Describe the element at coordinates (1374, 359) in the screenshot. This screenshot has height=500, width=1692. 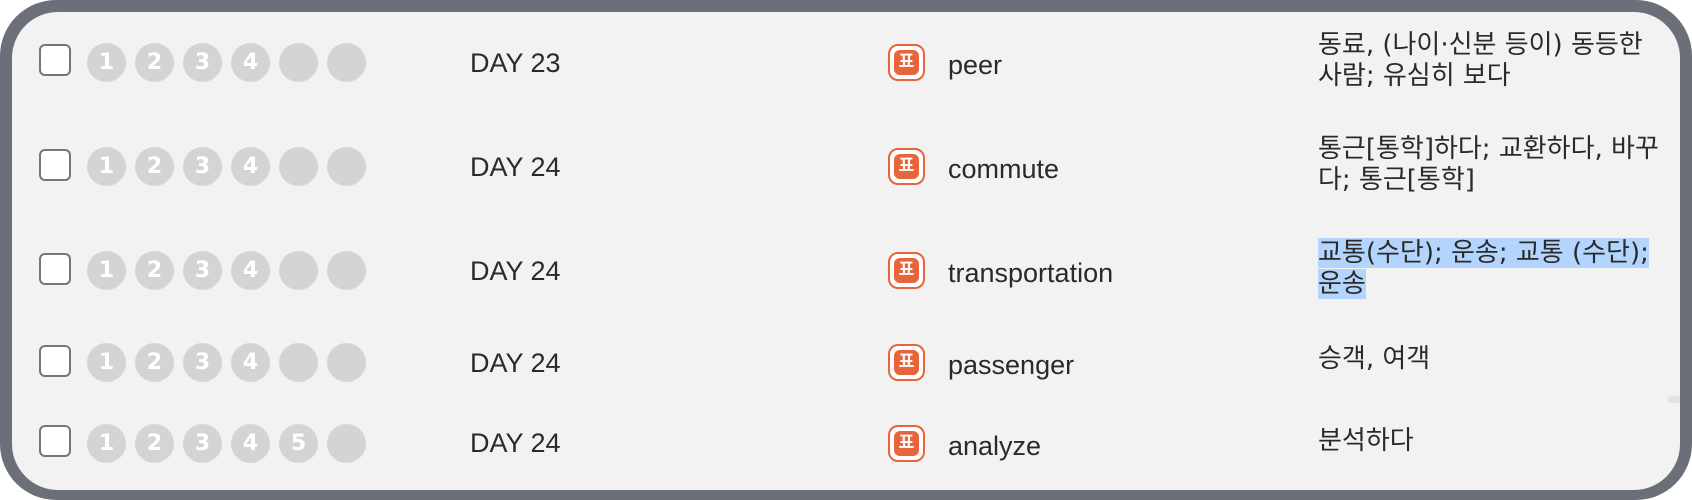
I see `meaning-text: 승객, 여객` at that location.